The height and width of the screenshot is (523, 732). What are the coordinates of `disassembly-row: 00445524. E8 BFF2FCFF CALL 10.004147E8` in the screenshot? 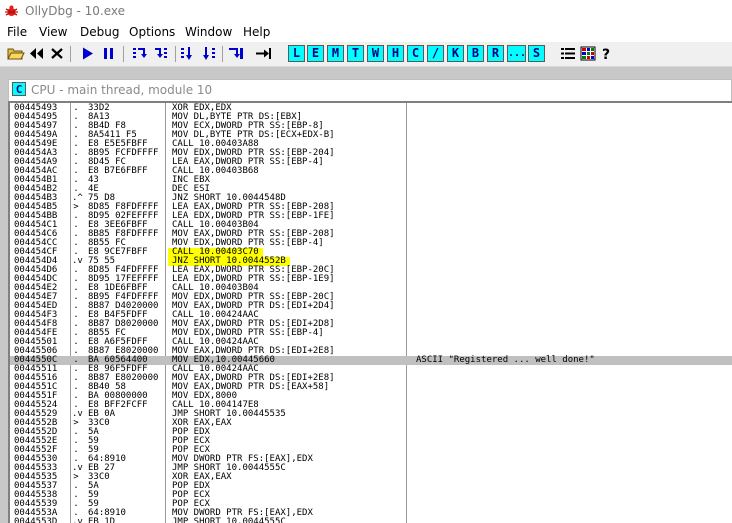 It's located at (371, 405).